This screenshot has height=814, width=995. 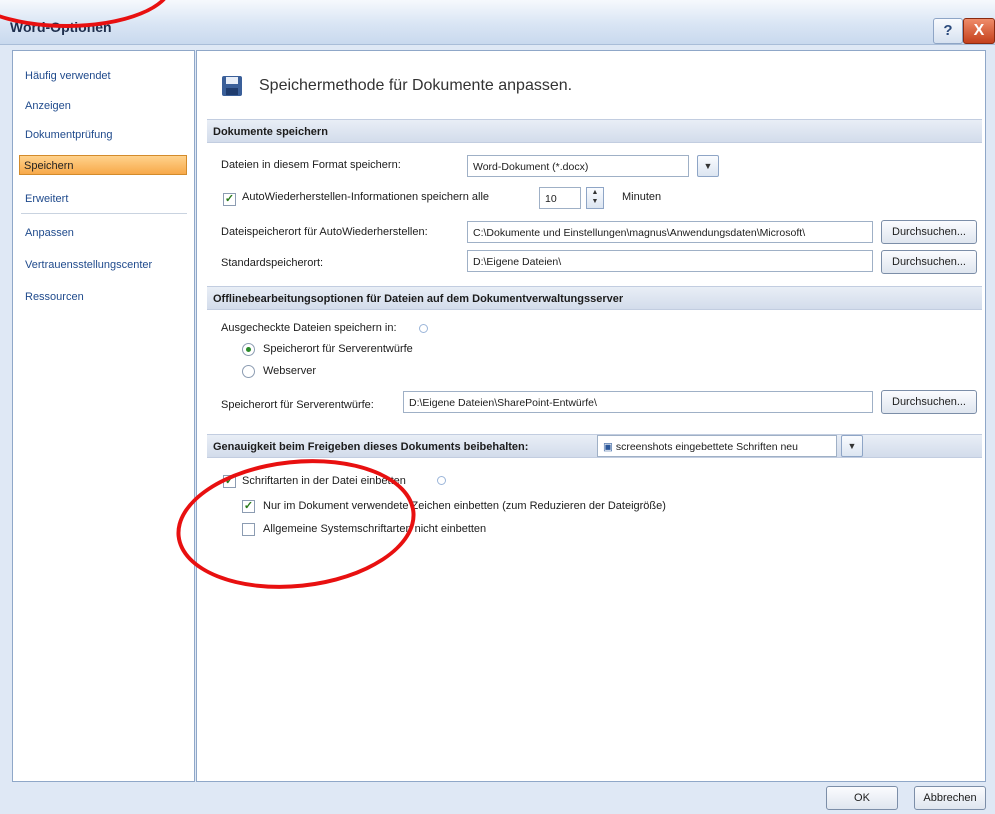 I want to click on sidebar-item-anzeigen: Anzeigen, so click(x=104, y=106).